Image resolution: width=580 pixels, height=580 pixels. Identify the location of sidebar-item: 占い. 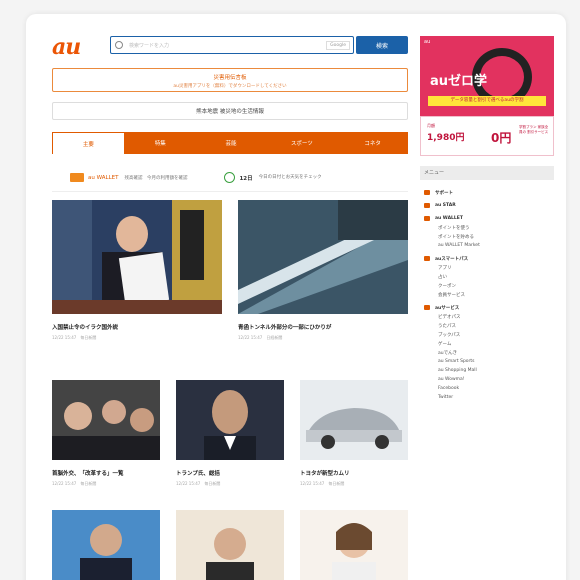
(487, 276).